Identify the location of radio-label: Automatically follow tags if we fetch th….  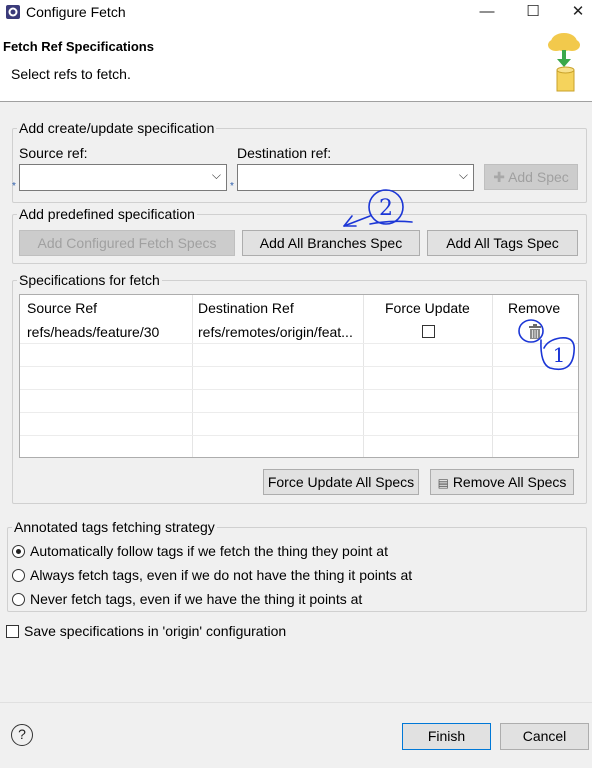
(209, 551).